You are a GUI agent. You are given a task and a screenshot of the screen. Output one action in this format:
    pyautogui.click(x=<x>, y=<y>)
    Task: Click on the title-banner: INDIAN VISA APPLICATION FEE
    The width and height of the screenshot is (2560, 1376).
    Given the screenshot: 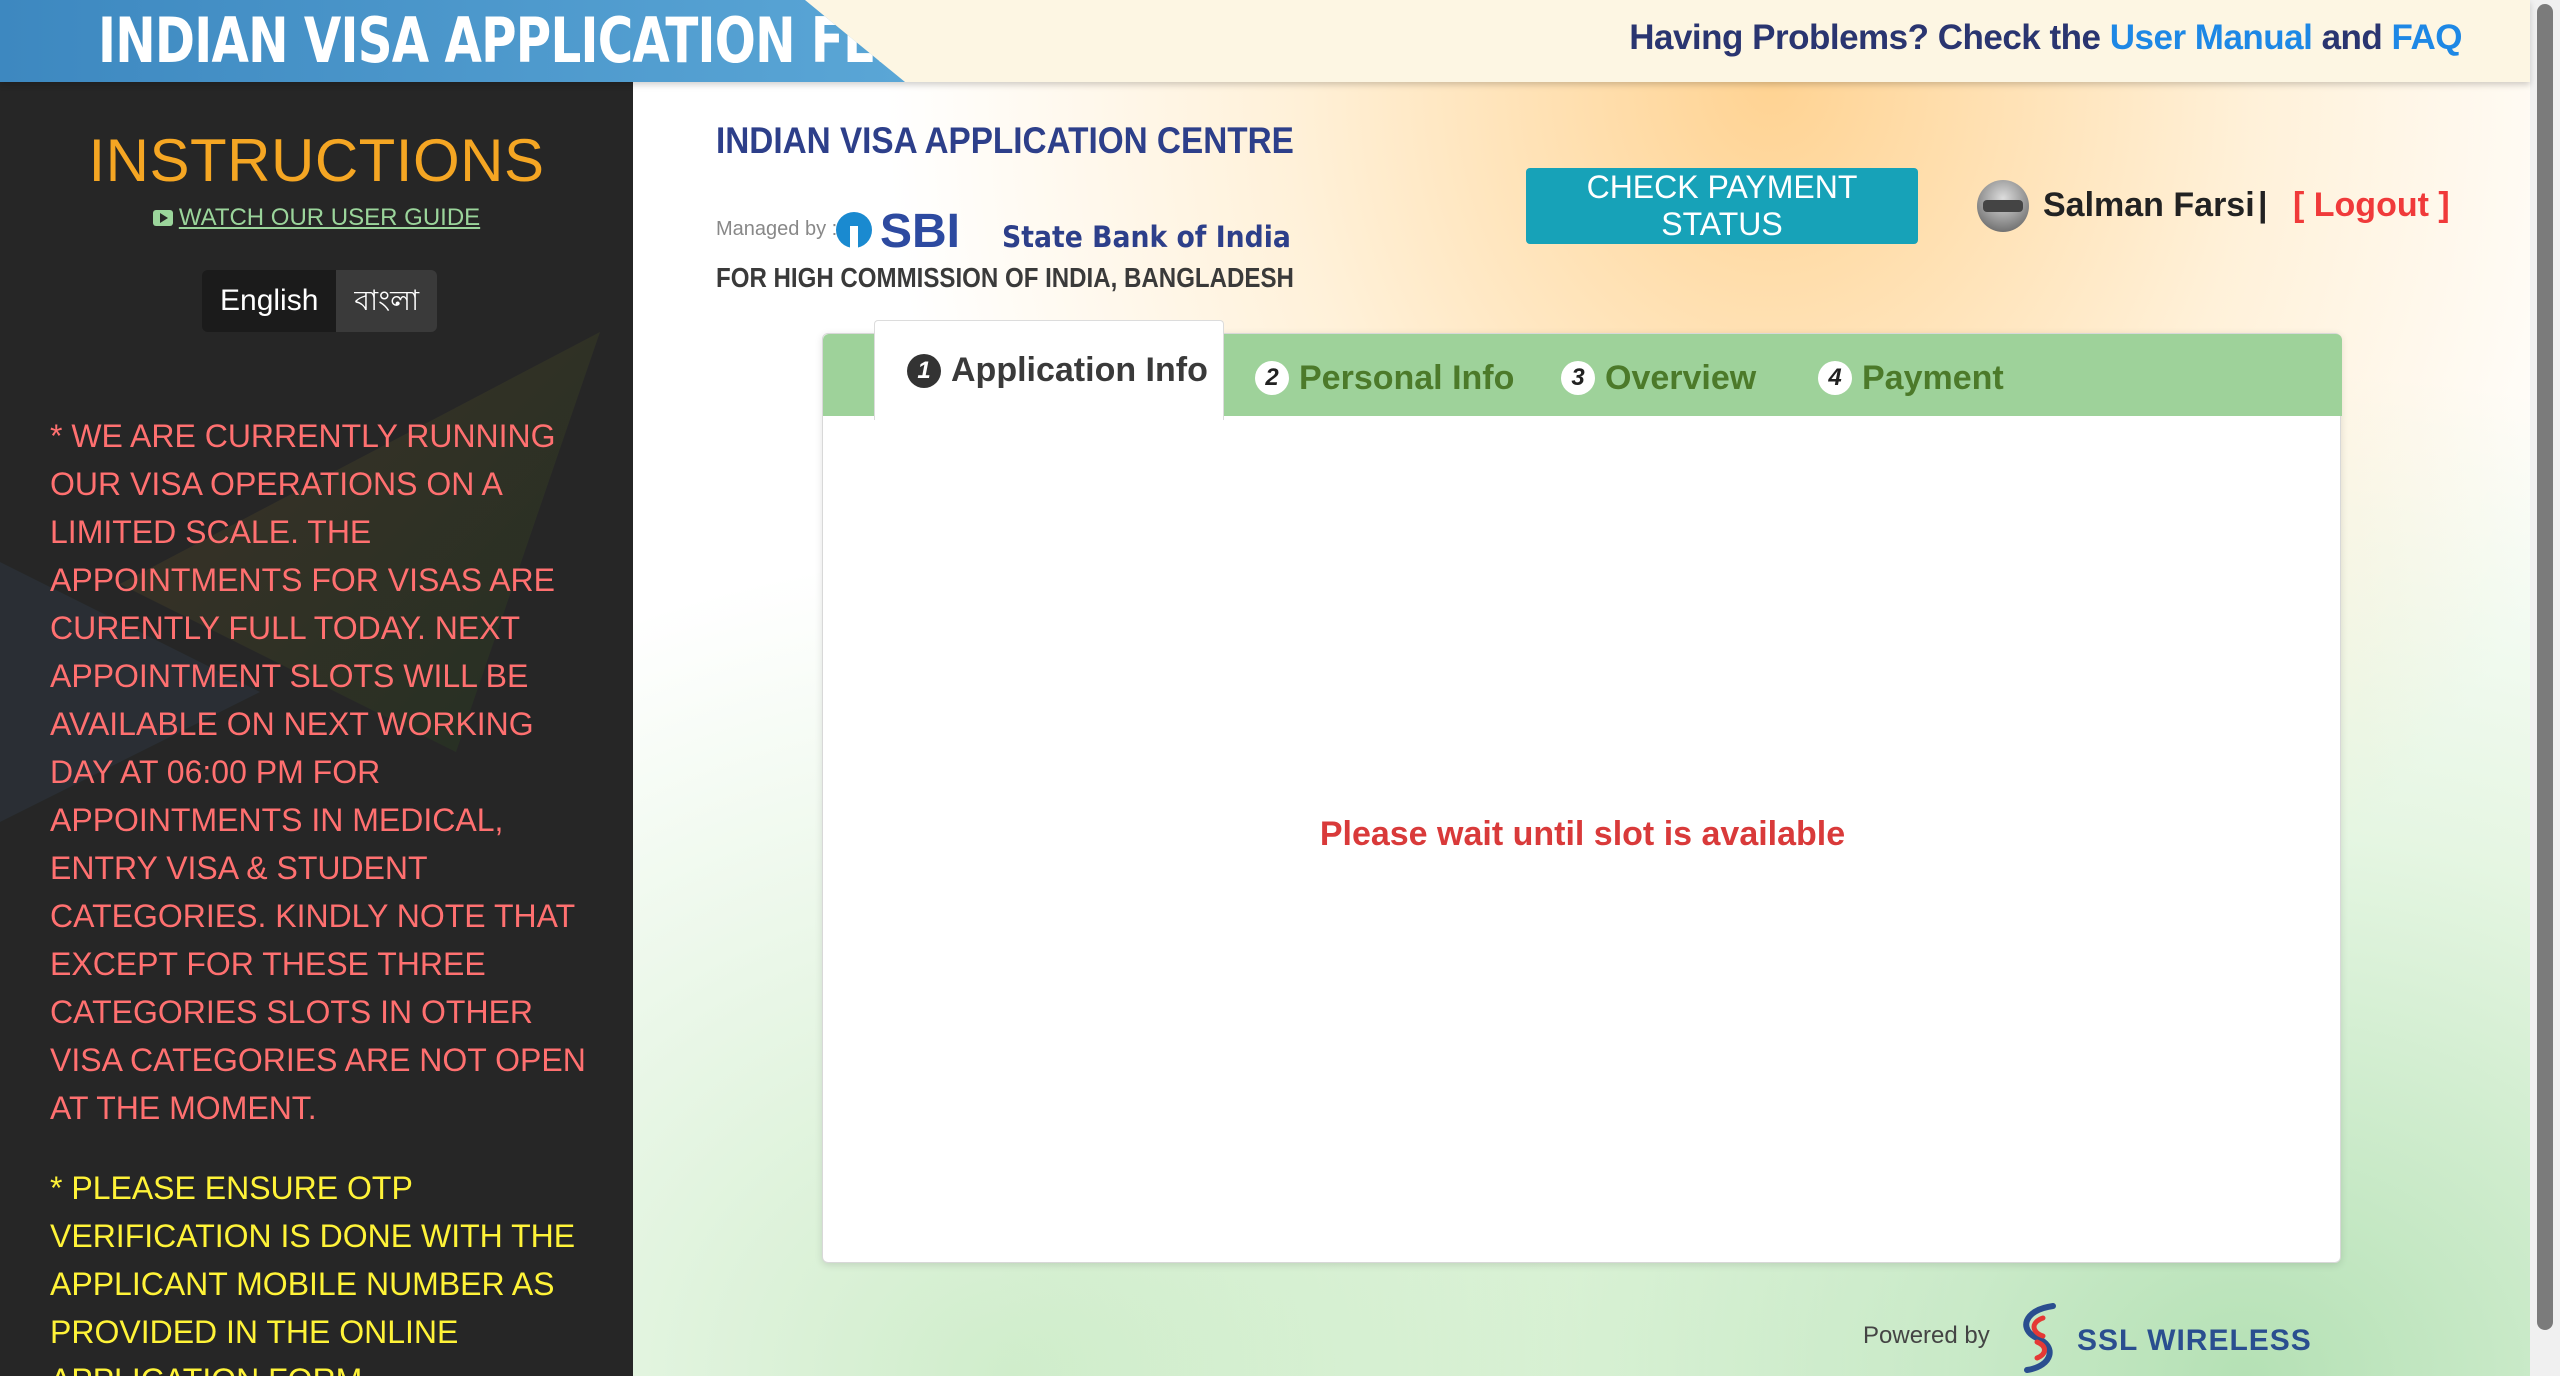 What is the action you would take?
    pyautogui.click(x=452, y=41)
    